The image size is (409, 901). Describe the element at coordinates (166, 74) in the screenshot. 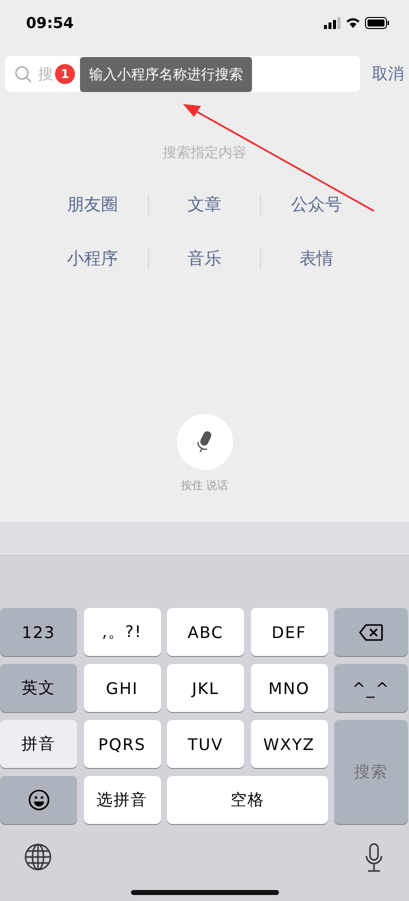

I see `tooltip: 输入小程序名称进行搜索` at that location.